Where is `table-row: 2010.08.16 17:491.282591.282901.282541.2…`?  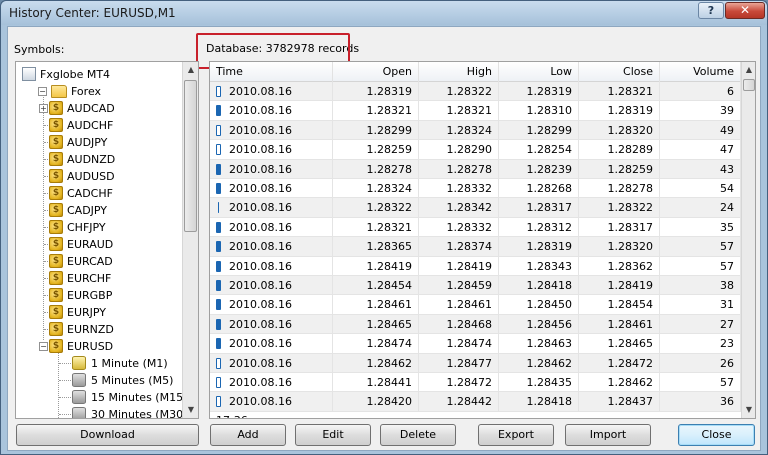 table-row: 2010.08.16 17:491.282591.282901.282541.2… is located at coordinates (475, 157).